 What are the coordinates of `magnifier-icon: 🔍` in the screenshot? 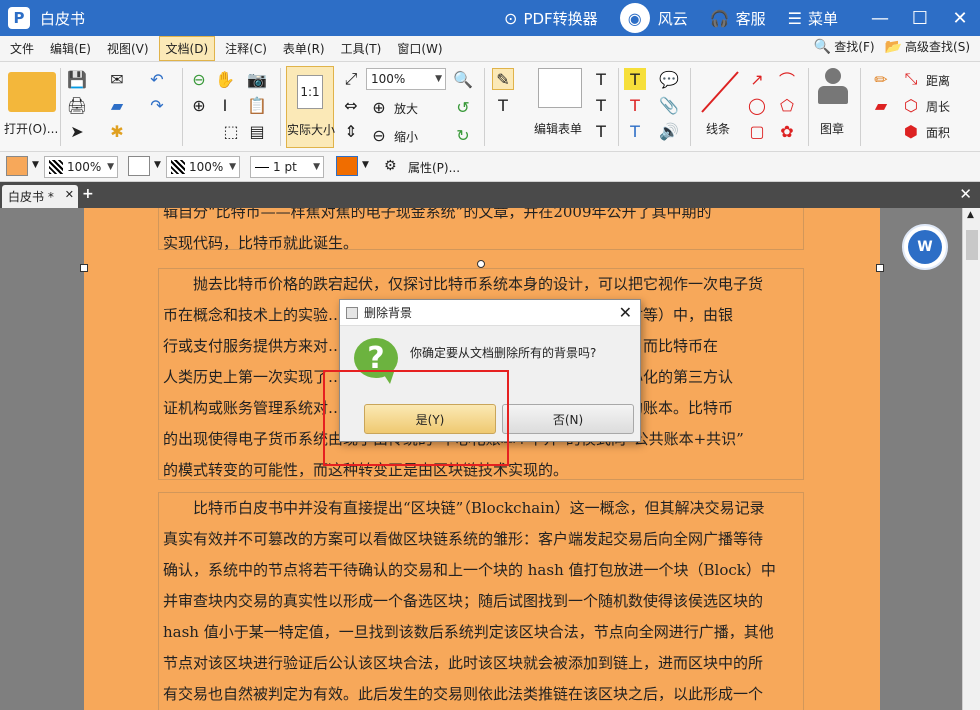 It's located at (463, 79).